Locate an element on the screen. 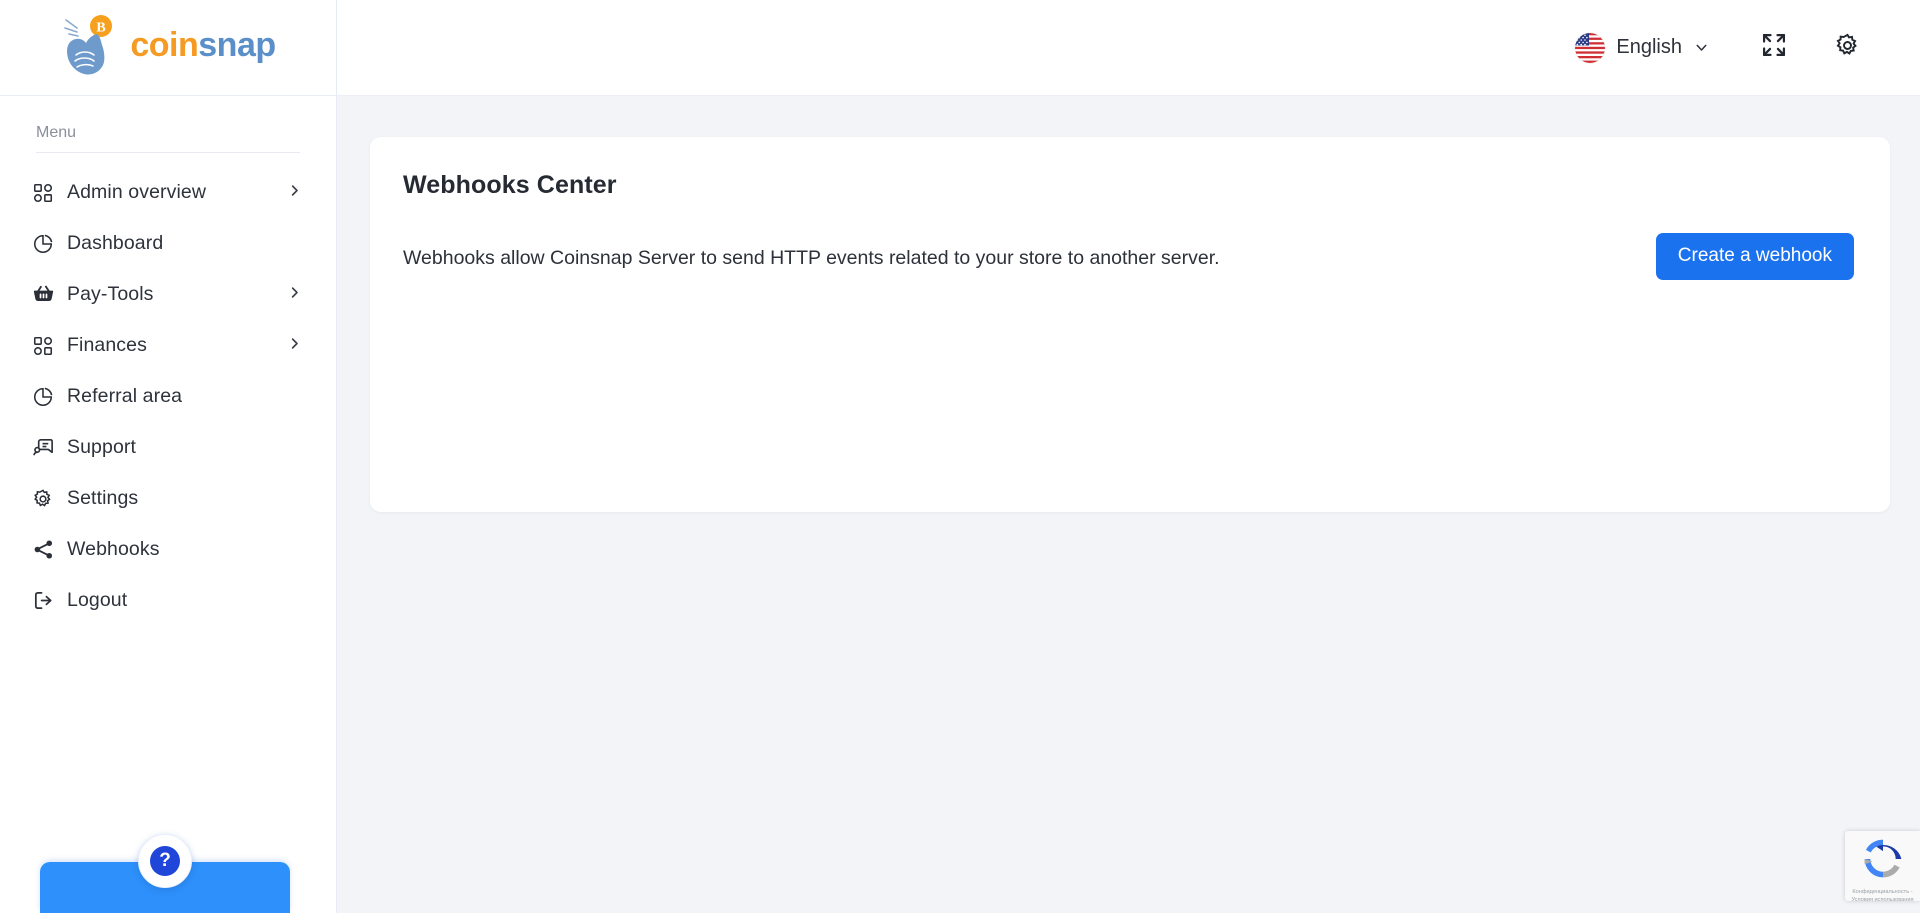 The height and width of the screenshot is (913, 1920). settings-button is located at coordinates (1847, 48).